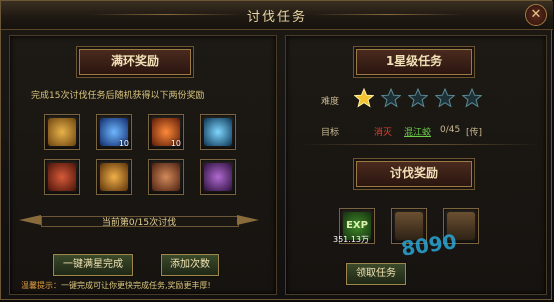 The width and height of the screenshot is (554, 302). I want to click on one-click-complete-button: 一键满星完成, so click(93, 265).